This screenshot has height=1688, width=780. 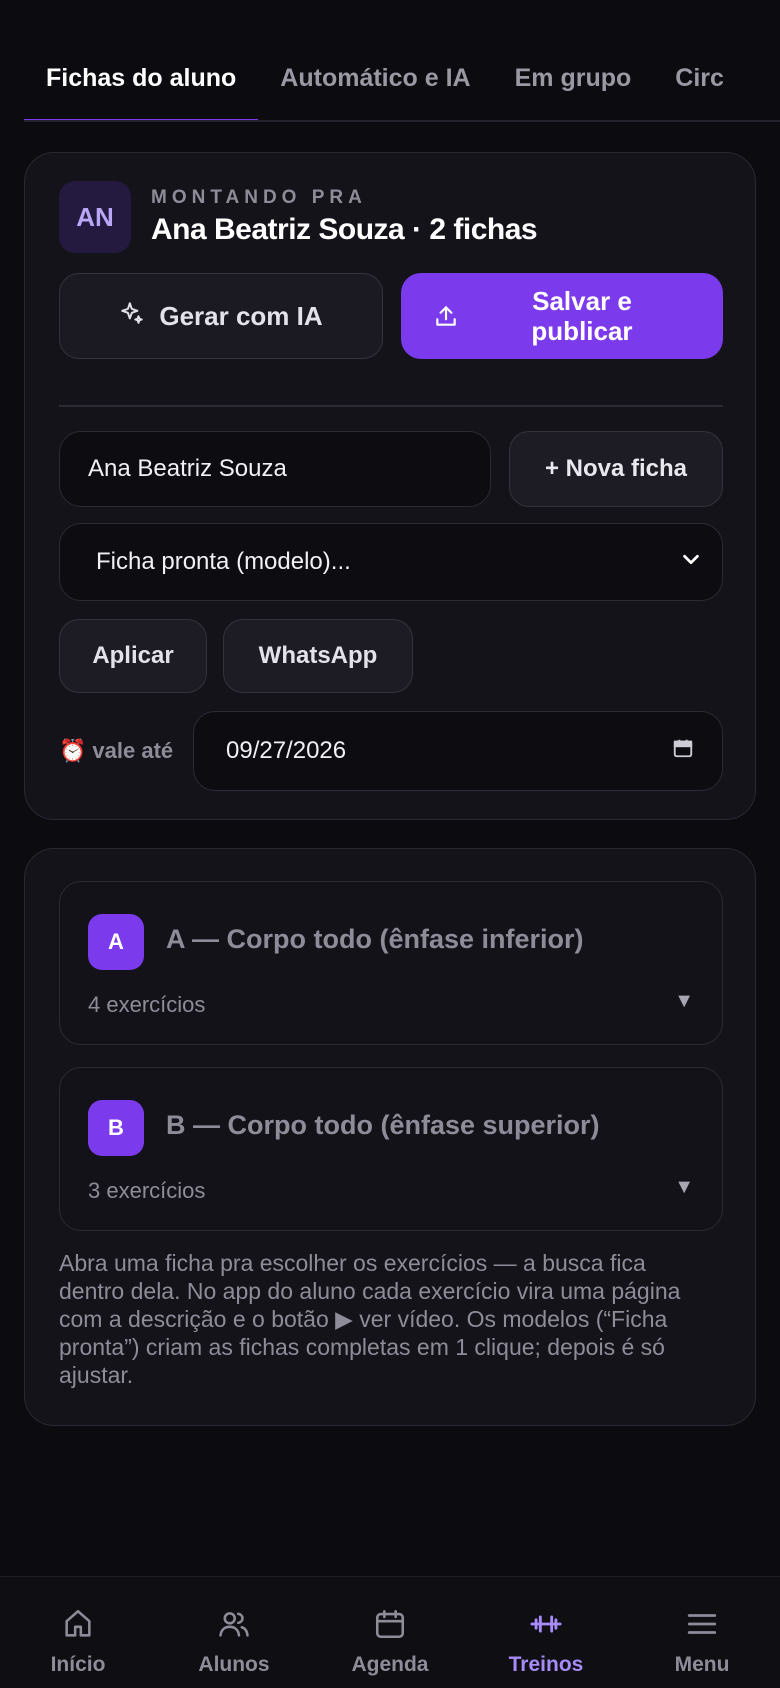 I want to click on tab-em-grupo: Em grupo, so click(x=573, y=83).